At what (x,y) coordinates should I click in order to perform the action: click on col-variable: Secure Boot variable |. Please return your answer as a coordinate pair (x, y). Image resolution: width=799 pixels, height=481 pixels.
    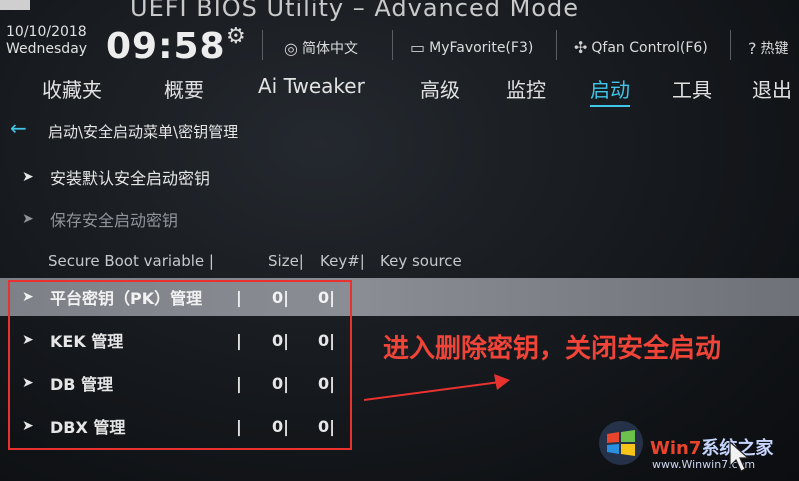
    Looking at the image, I should click on (131, 261).